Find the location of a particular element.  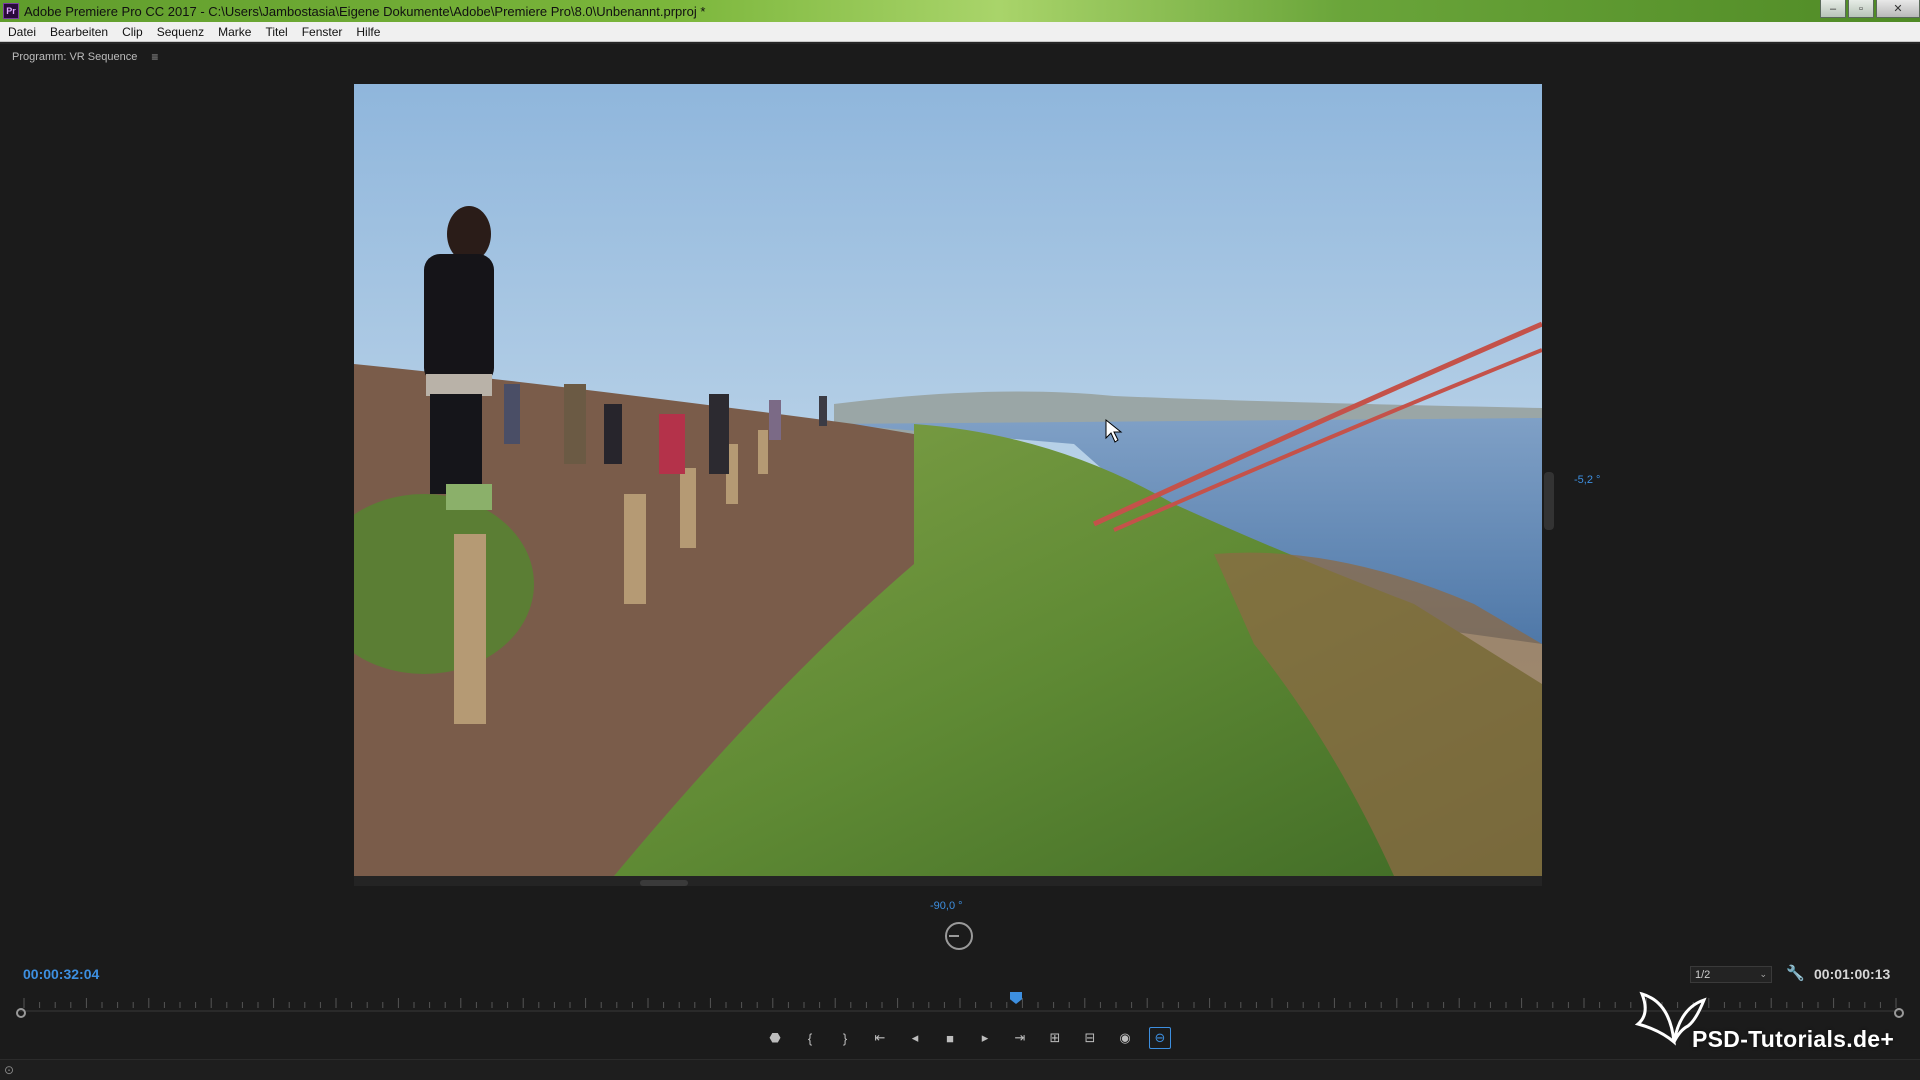

step-forward-button: ▸ is located at coordinates (985, 1038).